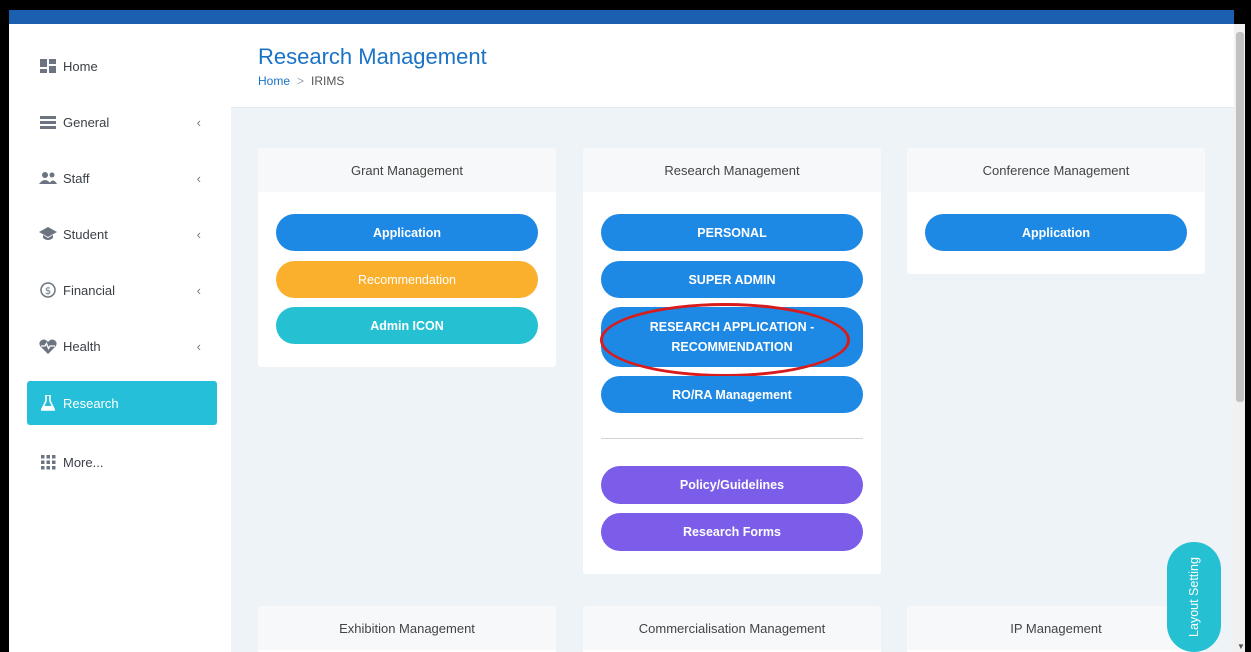  What do you see at coordinates (328, 81) in the screenshot?
I see `breadcrumb-current: IRIMS` at bounding box center [328, 81].